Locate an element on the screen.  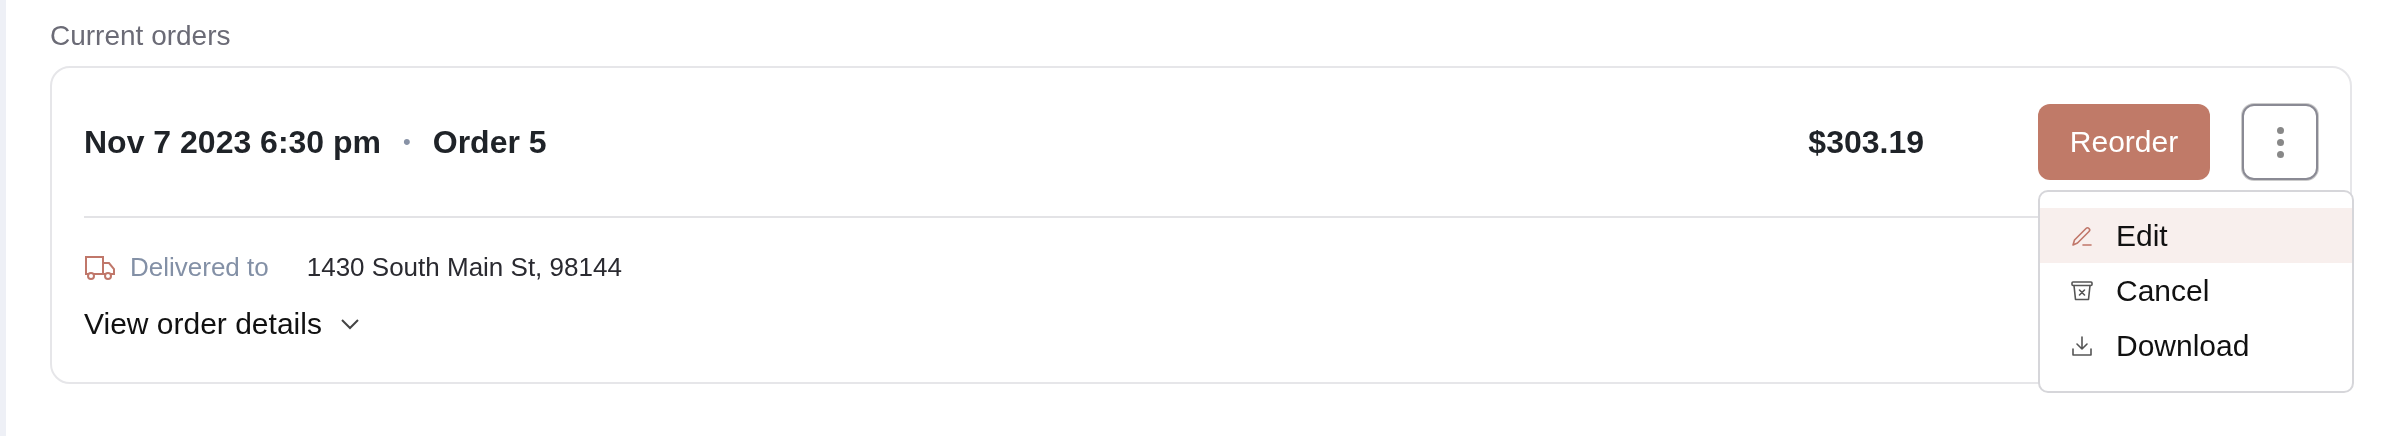
more-options-button is located at coordinates (2280, 142).